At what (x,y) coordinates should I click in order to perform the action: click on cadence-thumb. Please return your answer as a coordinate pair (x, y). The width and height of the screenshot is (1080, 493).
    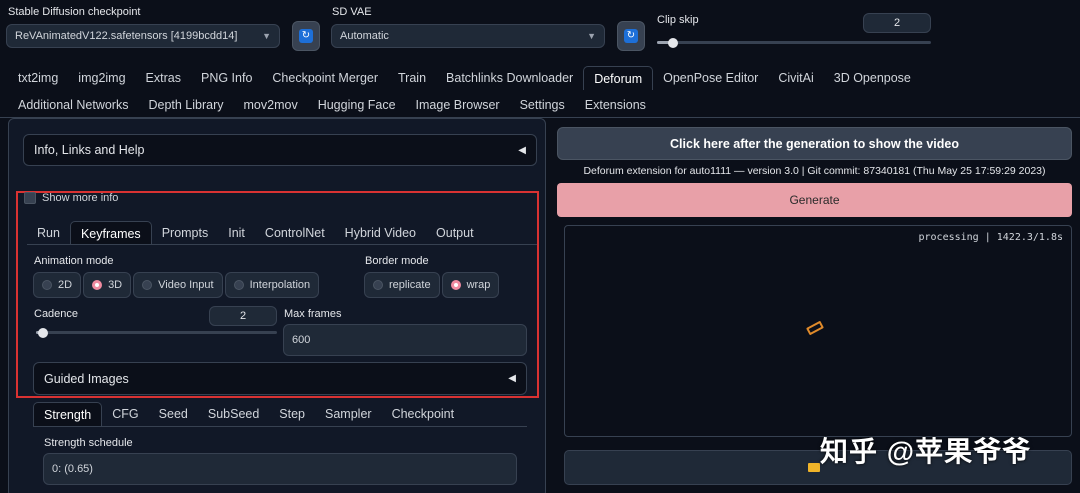
    Looking at the image, I should click on (43, 332).